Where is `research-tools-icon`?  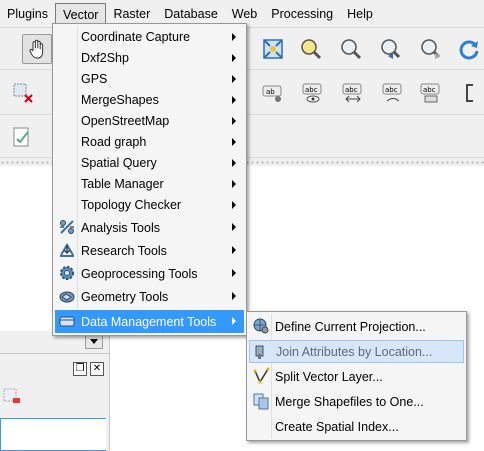
research-tools-icon is located at coordinates (67, 250).